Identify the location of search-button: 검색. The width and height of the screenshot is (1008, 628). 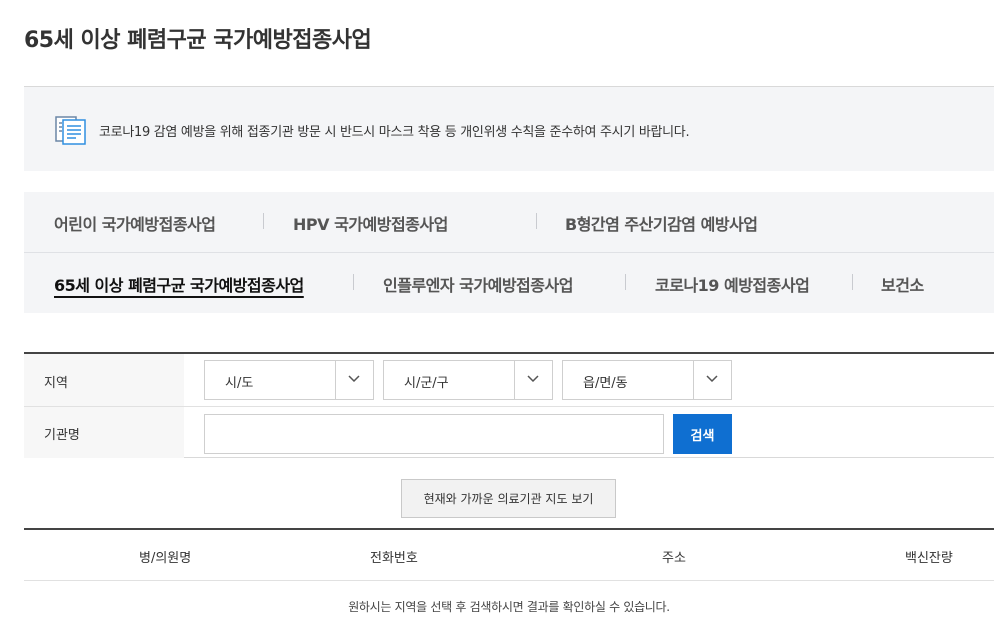
(702, 434).